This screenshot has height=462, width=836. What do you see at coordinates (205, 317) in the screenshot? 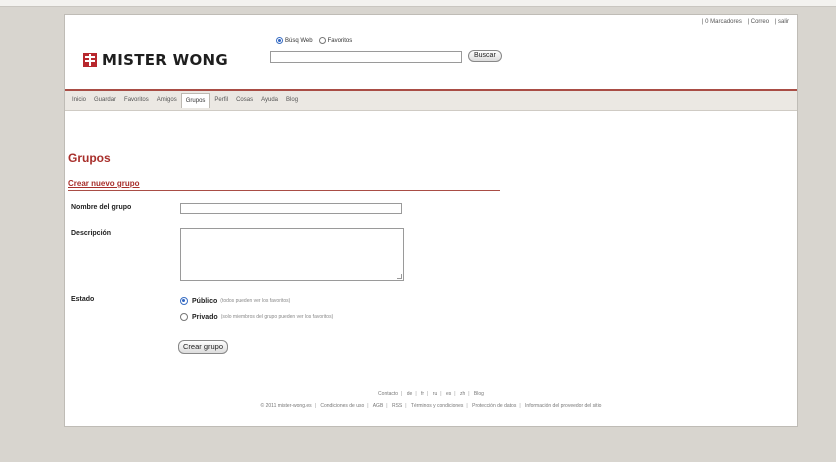
I see `status-private-label: Privado` at bounding box center [205, 317].